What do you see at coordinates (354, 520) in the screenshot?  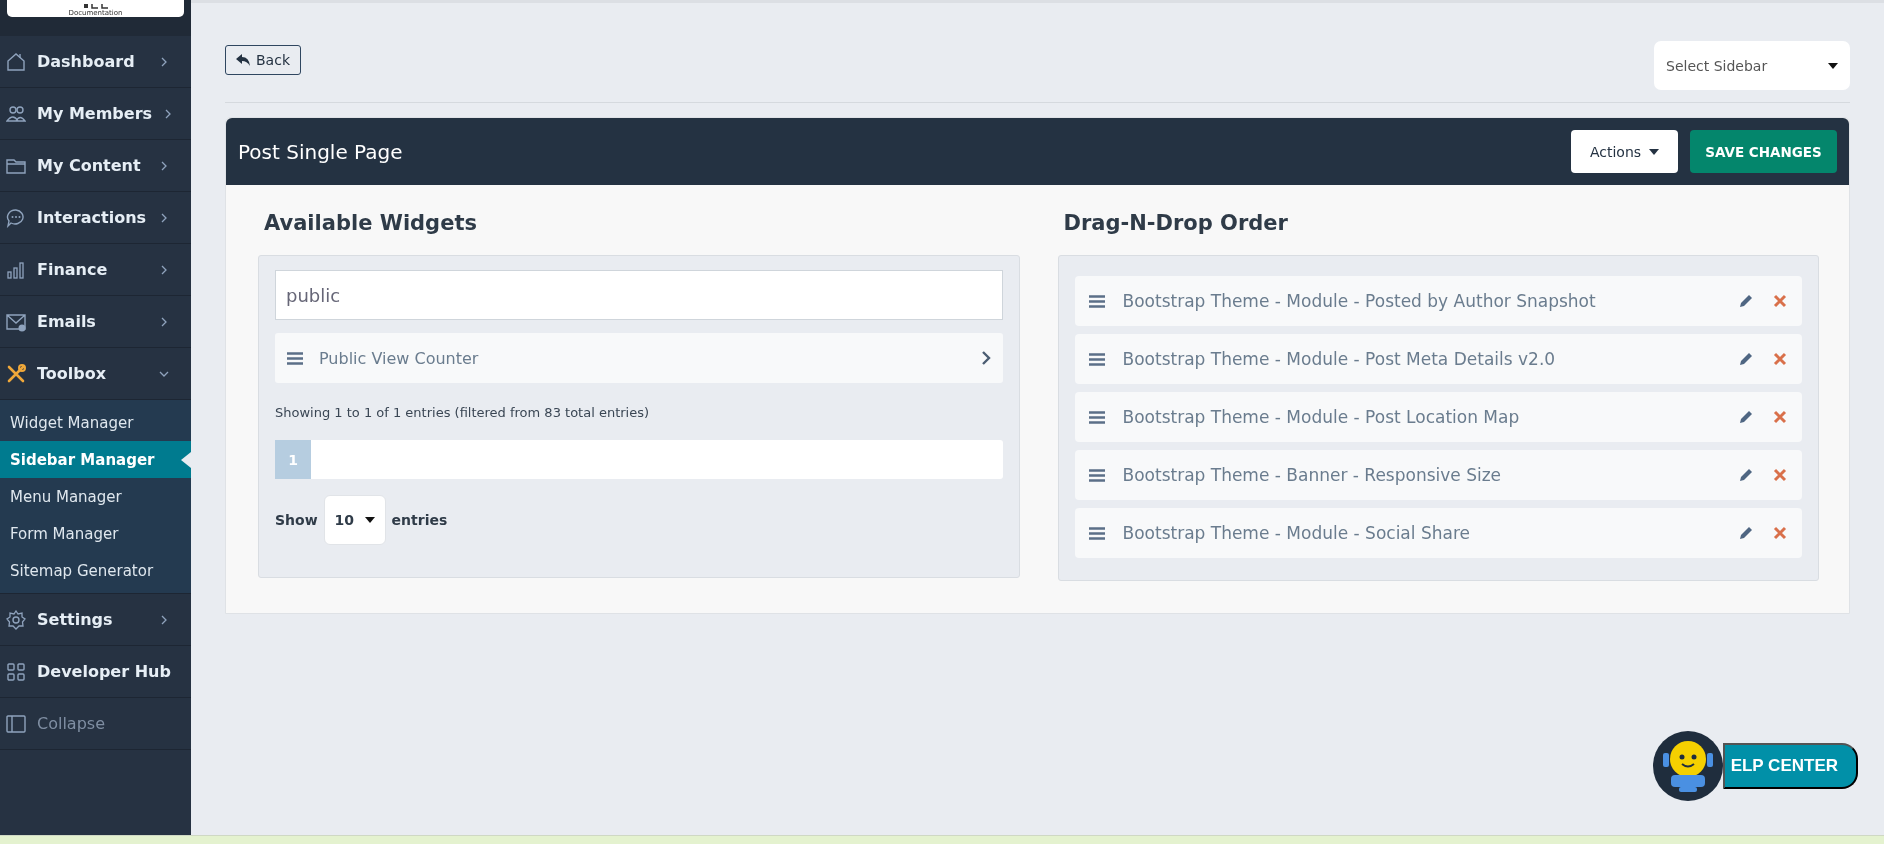 I see `page-size-select: 10` at bounding box center [354, 520].